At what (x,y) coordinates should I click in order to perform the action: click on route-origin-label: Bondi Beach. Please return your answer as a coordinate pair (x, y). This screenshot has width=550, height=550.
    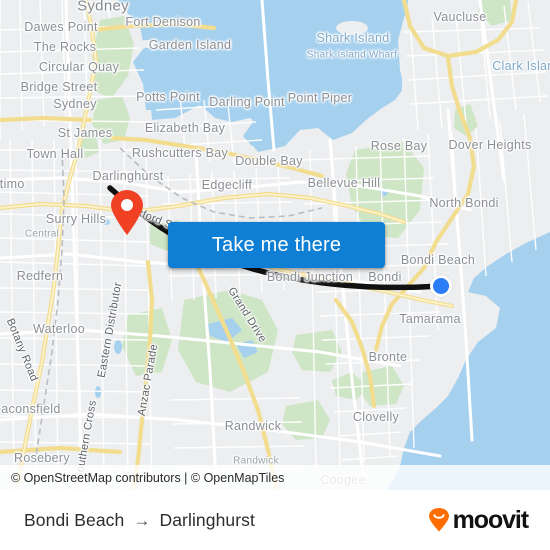
    Looking at the image, I should click on (74, 519).